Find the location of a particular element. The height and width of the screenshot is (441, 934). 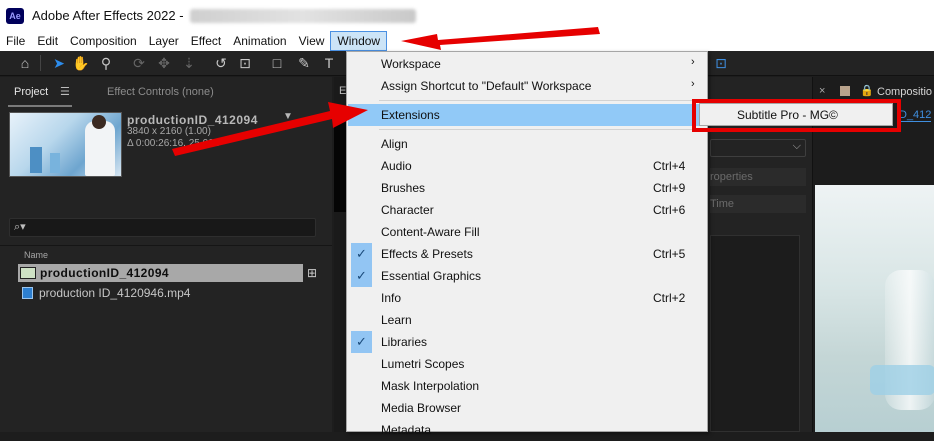

annotation-arrow-extensions is located at coordinates (270, 129).